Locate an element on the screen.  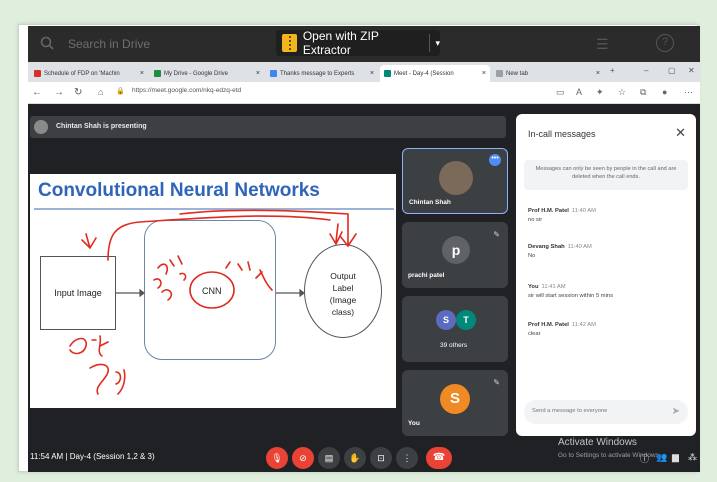
message-text: sir will start session within 5 mins is located at coordinates (571, 296).